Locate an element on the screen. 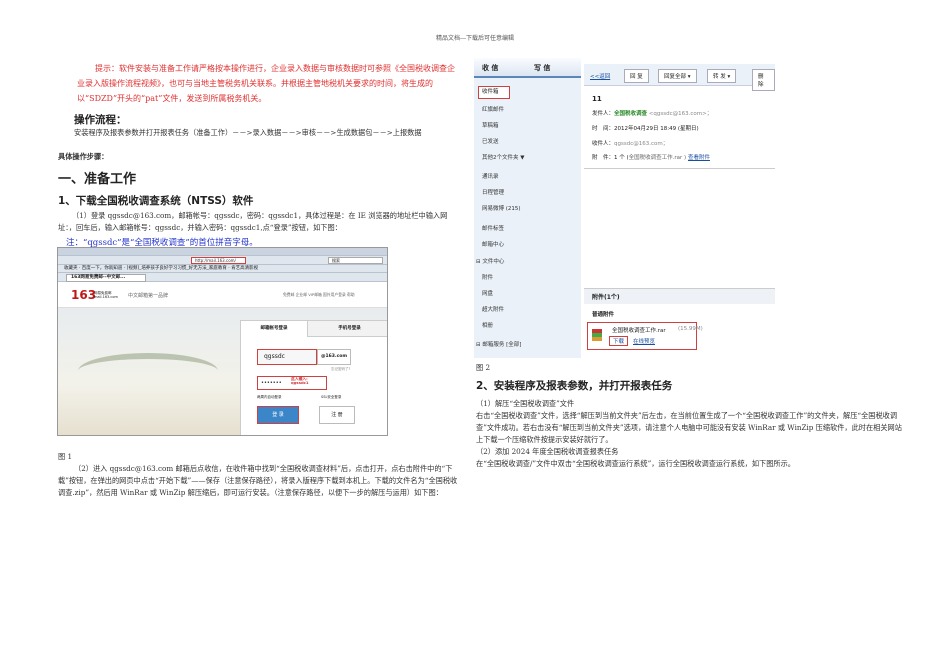 The image size is (950, 672). section-title: 一、准备工作 is located at coordinates (97, 179).